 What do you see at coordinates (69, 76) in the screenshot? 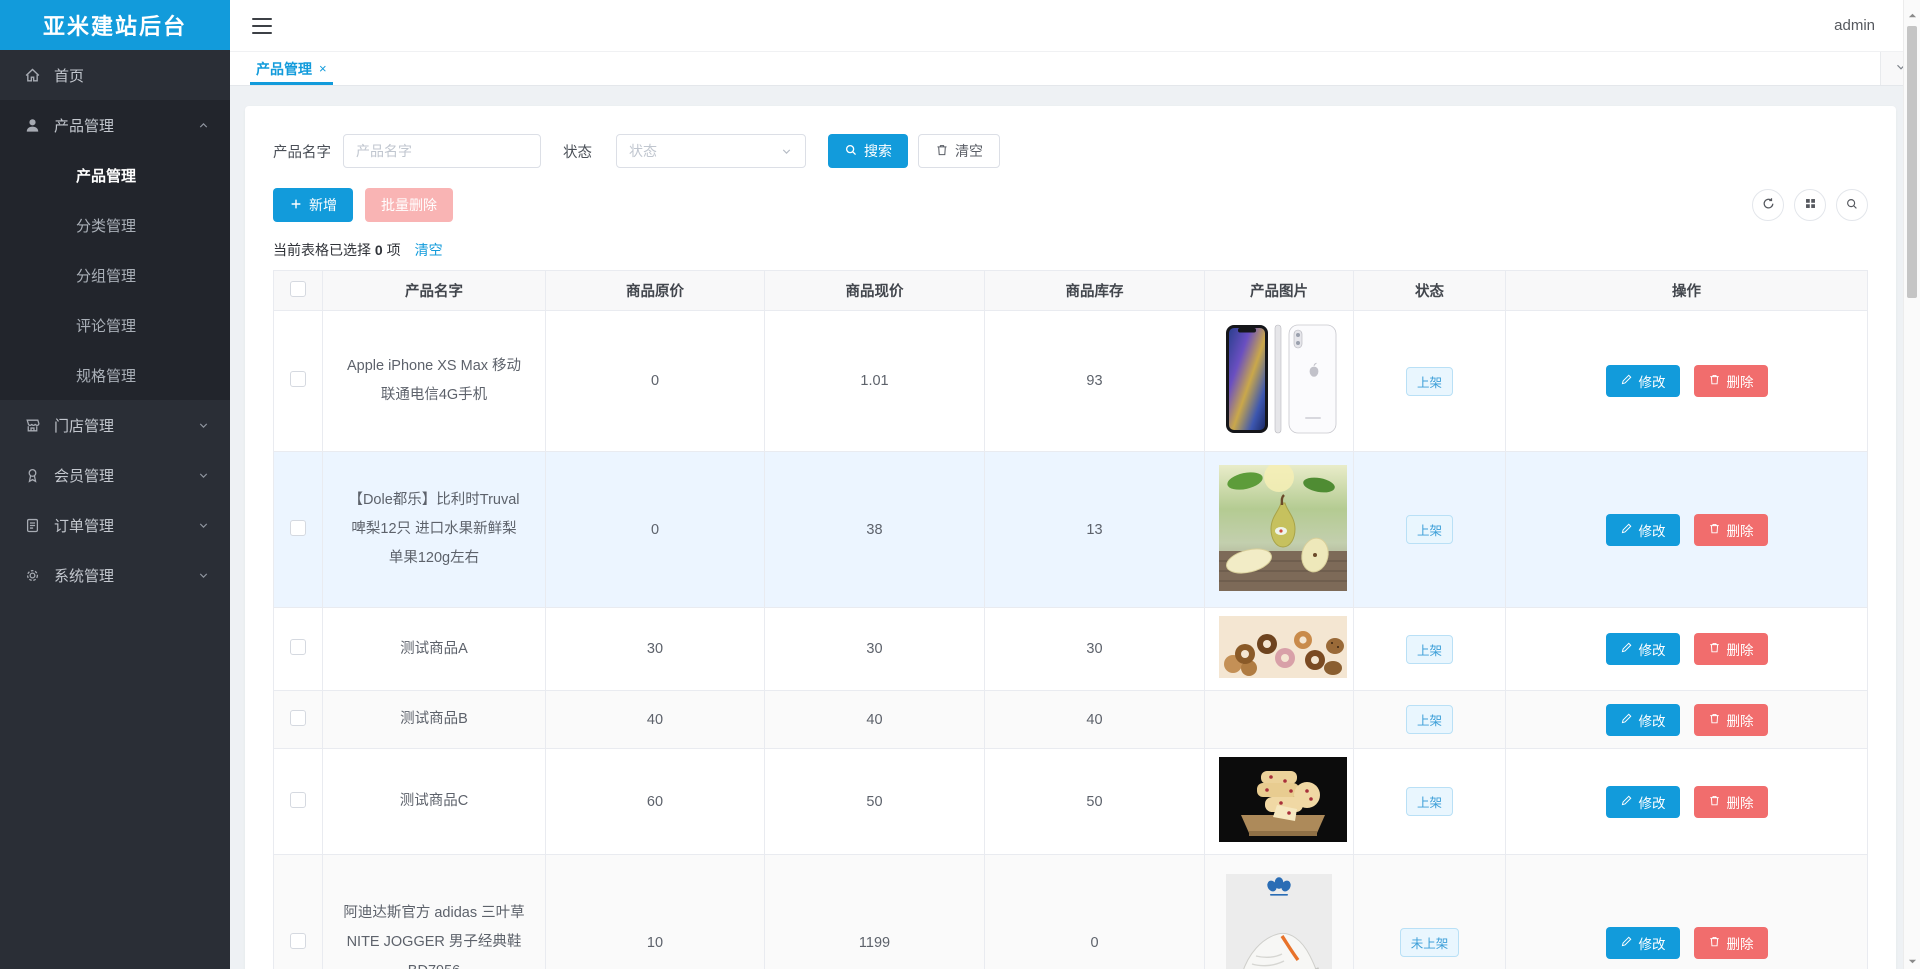
I see `sidebar-item-label: 首页` at bounding box center [69, 76].